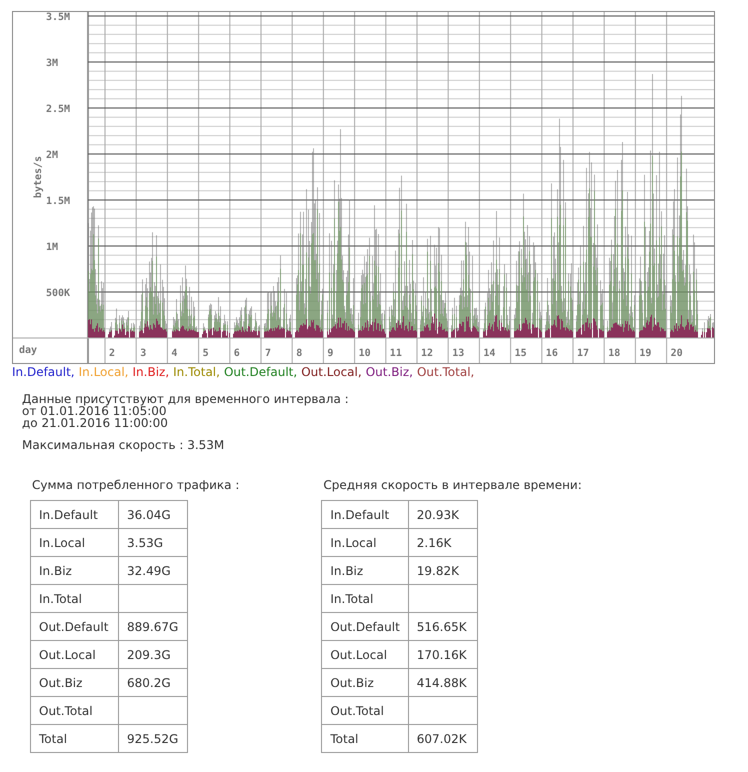 This screenshot has height=772, width=748. What do you see at coordinates (443, 514) in the screenshot?
I see `table-cell: 20.93K` at bounding box center [443, 514].